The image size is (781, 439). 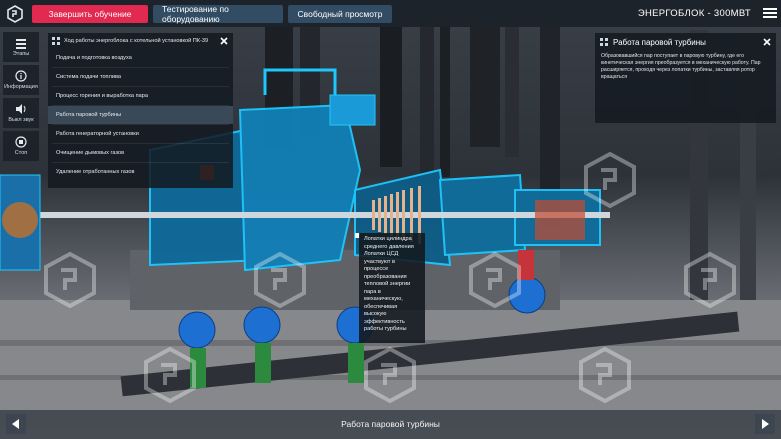 What do you see at coordinates (21, 87) in the screenshot?
I see `info-label: Информация` at bounding box center [21, 87].